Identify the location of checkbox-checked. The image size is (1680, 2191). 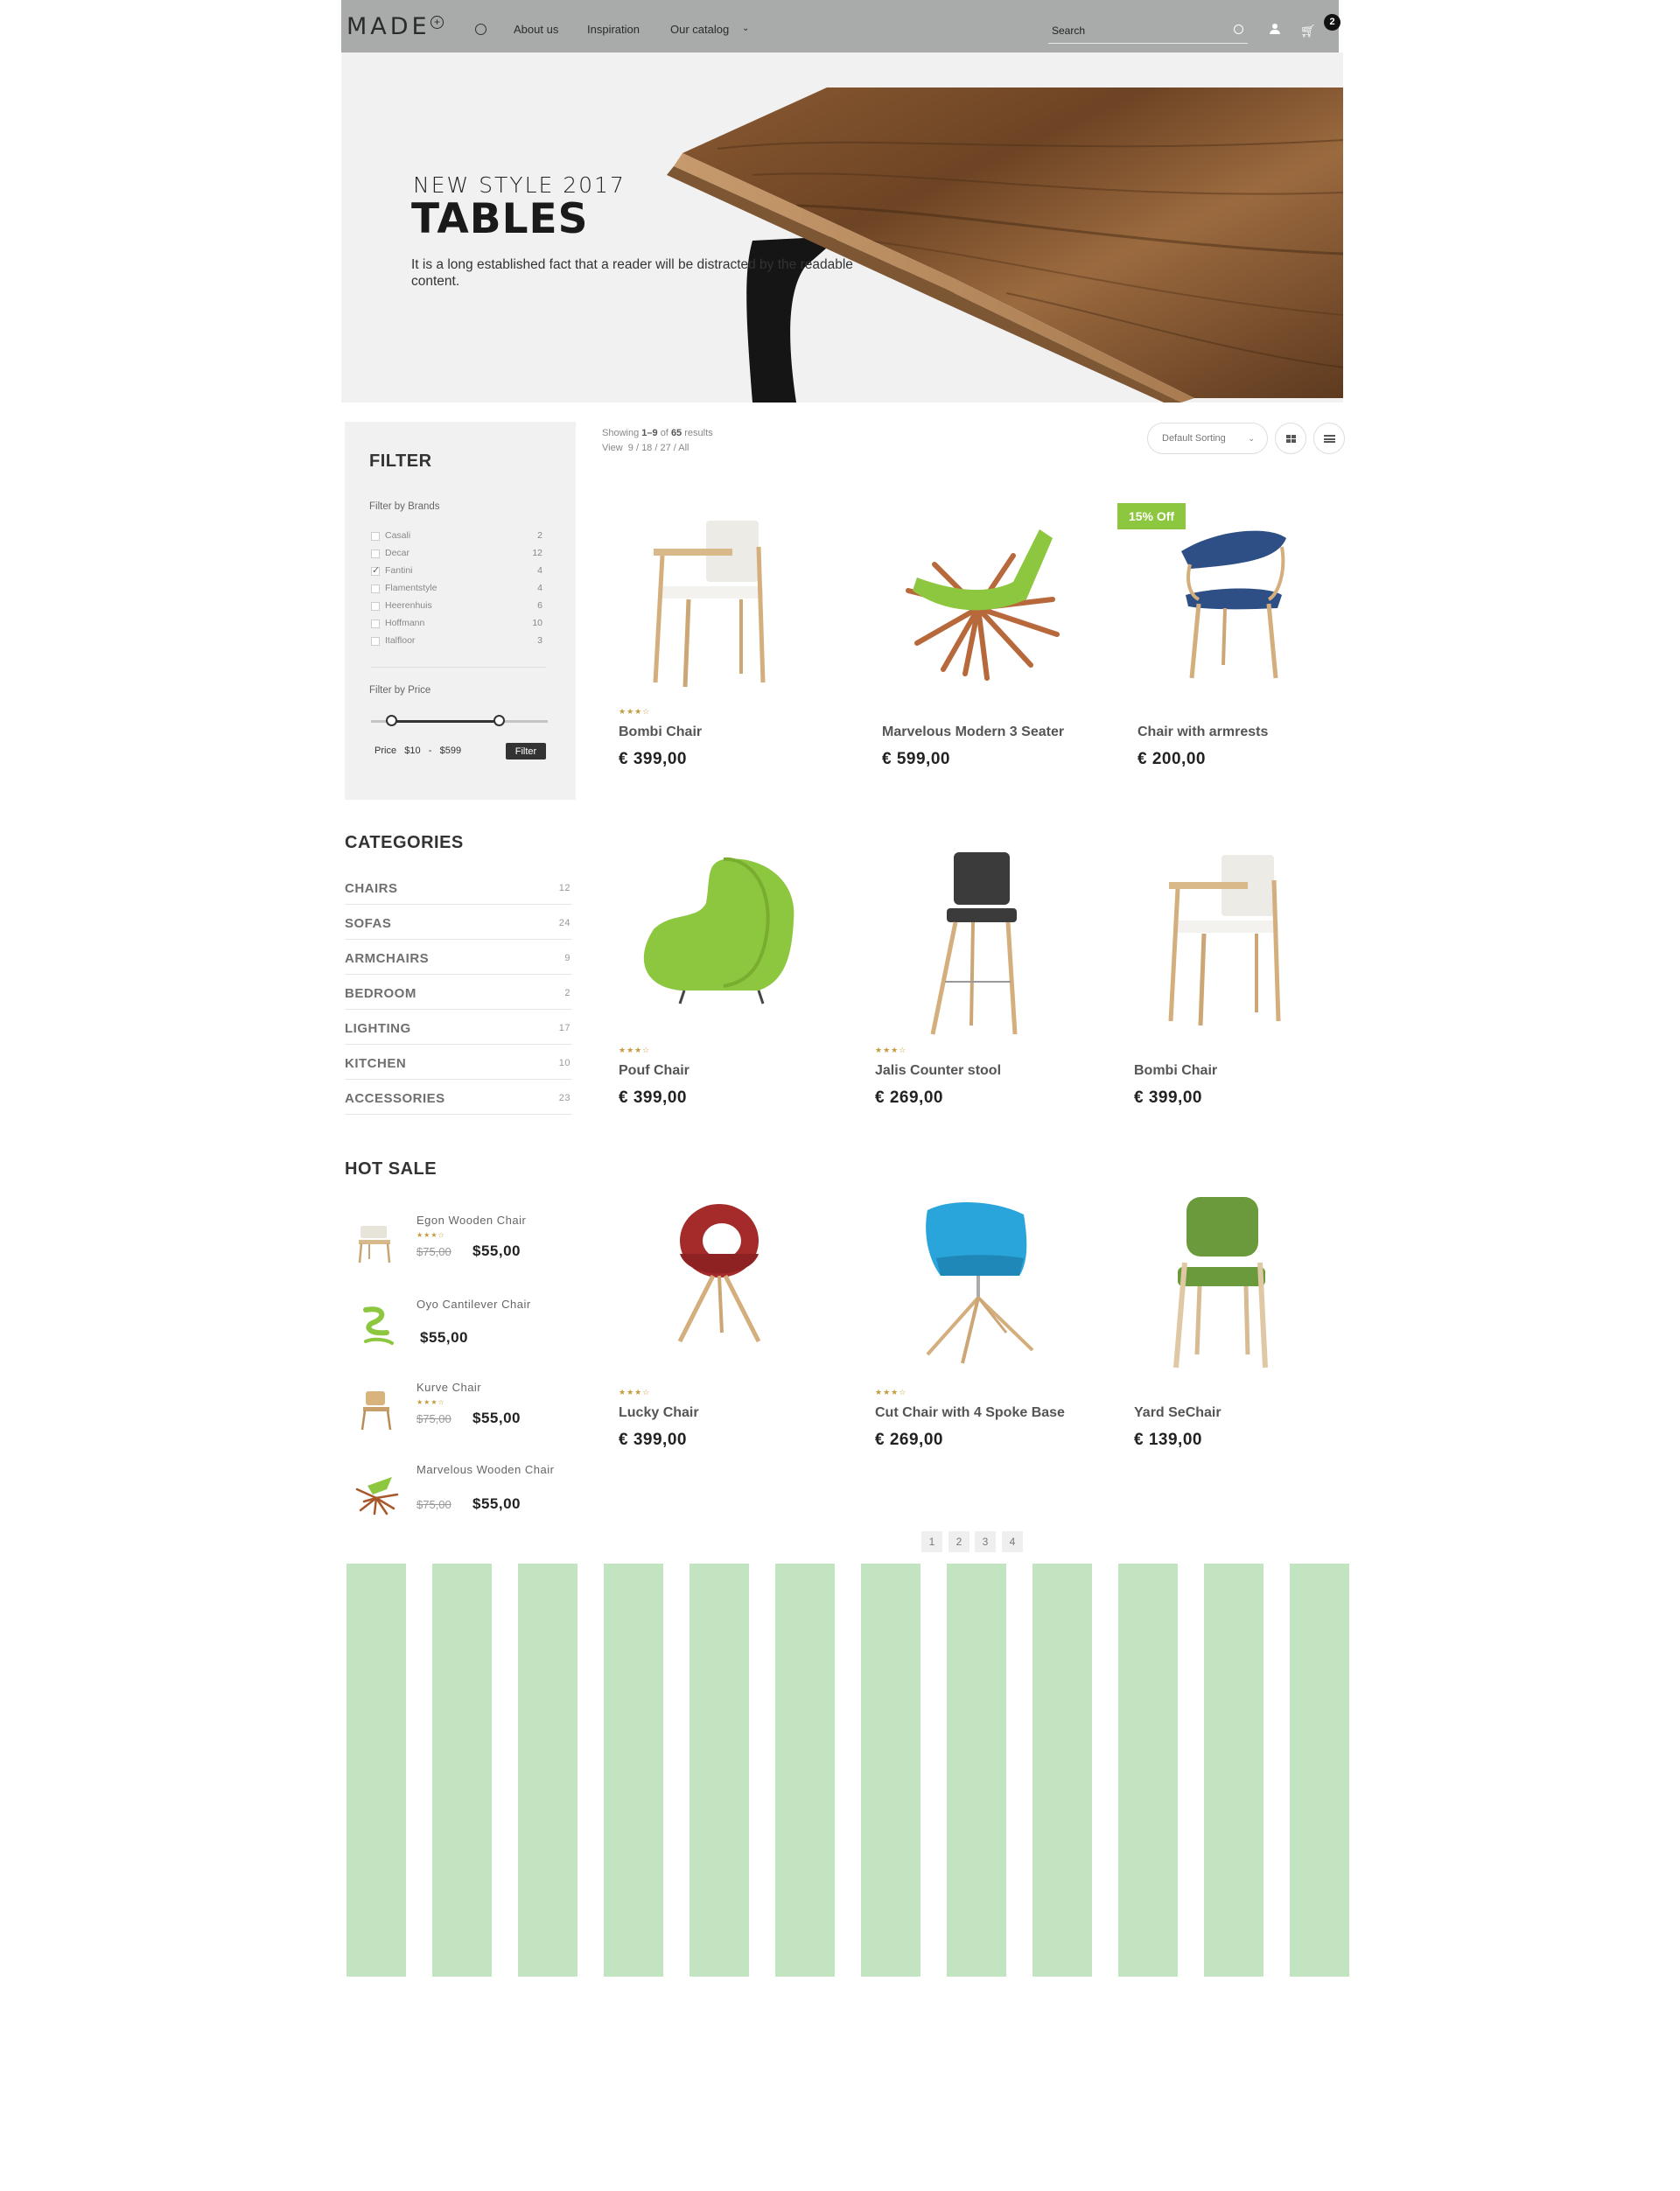
(375, 570).